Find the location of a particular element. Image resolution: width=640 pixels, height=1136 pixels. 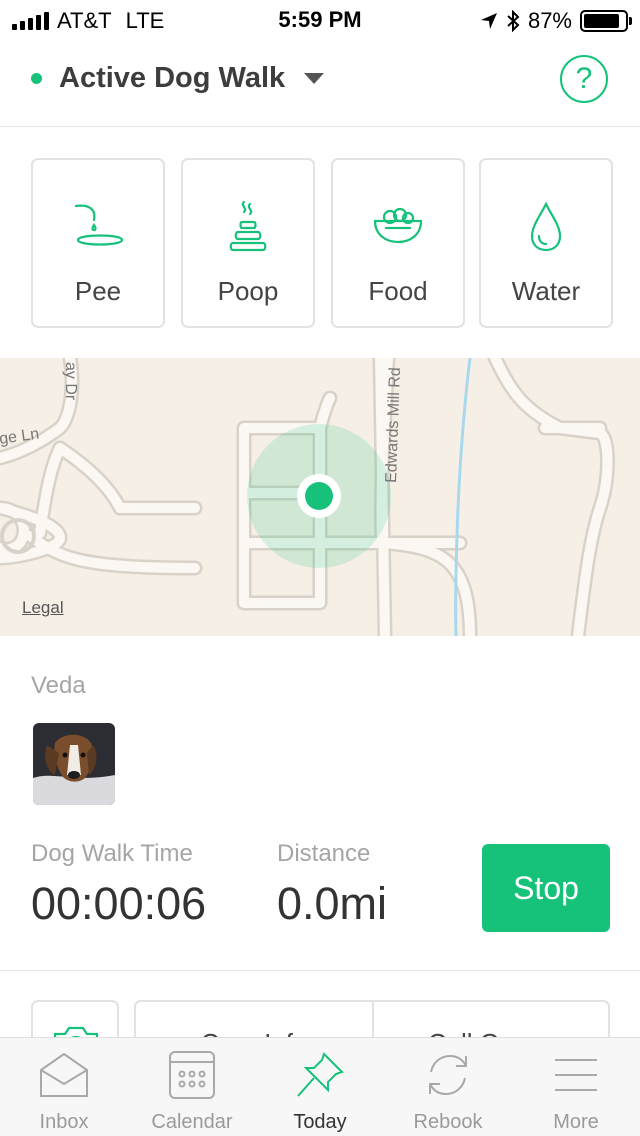

tab-inbox: Inbox is located at coordinates (64, 1087).